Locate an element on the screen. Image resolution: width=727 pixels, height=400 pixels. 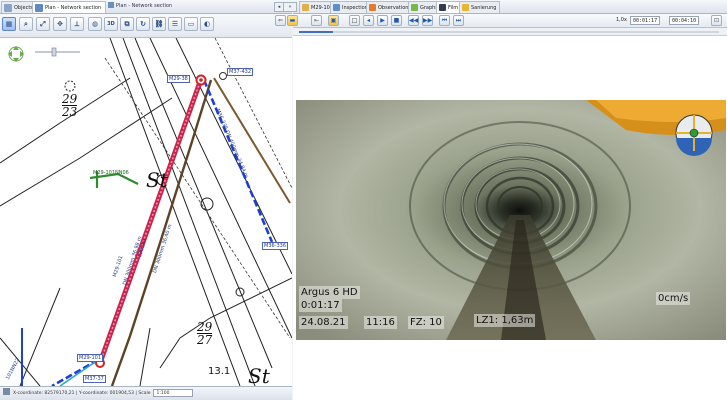
tab-sanierung: Sanierung is located at coordinates (480, 7).